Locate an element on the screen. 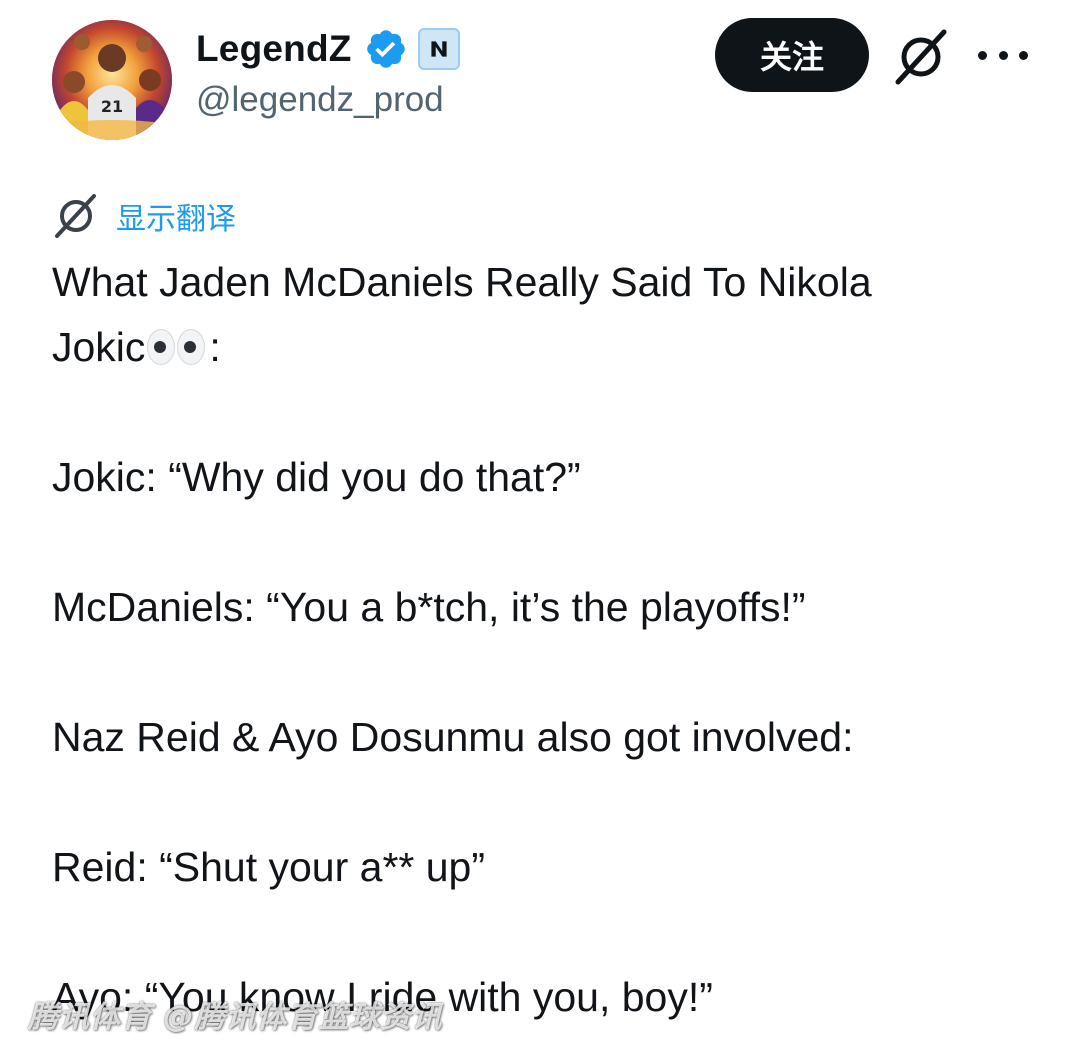 The width and height of the screenshot is (1080, 1048). watermark: 腾讯体育 @腾讯体育篮球资讯 is located at coordinates (235, 1017).